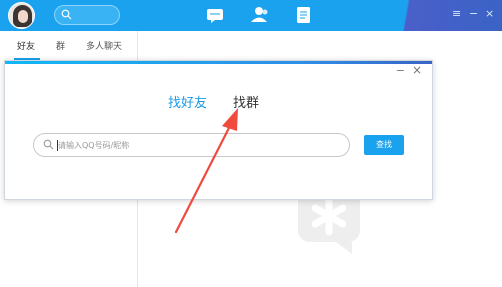 The image size is (502, 287). I want to click on avatar, so click(21, 15).